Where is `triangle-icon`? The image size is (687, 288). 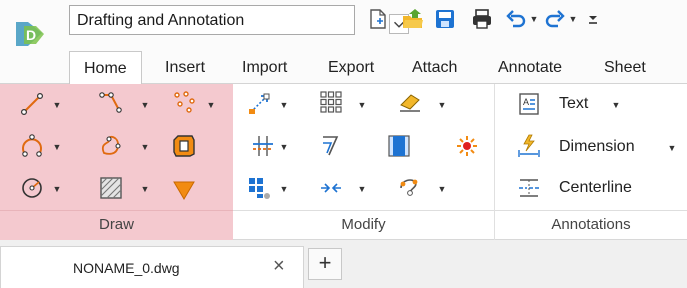 triangle-icon is located at coordinates (184, 190).